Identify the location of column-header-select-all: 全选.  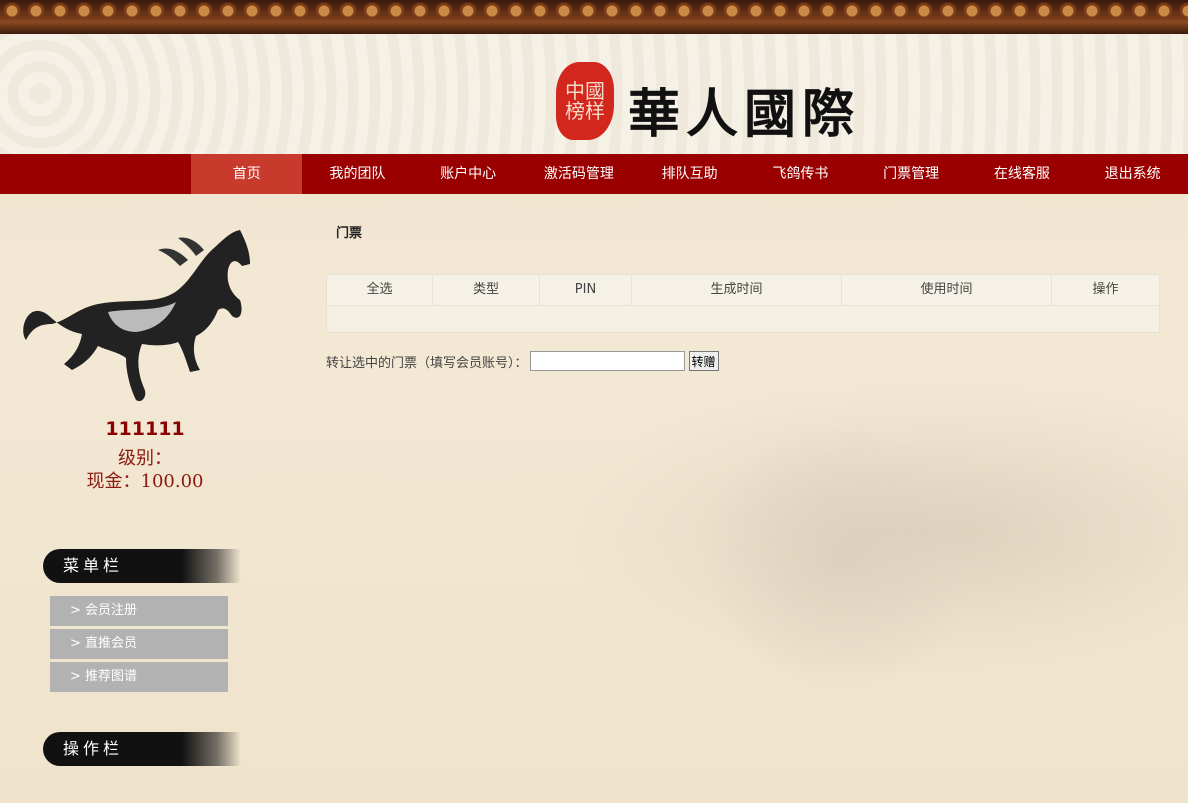
(380, 290).